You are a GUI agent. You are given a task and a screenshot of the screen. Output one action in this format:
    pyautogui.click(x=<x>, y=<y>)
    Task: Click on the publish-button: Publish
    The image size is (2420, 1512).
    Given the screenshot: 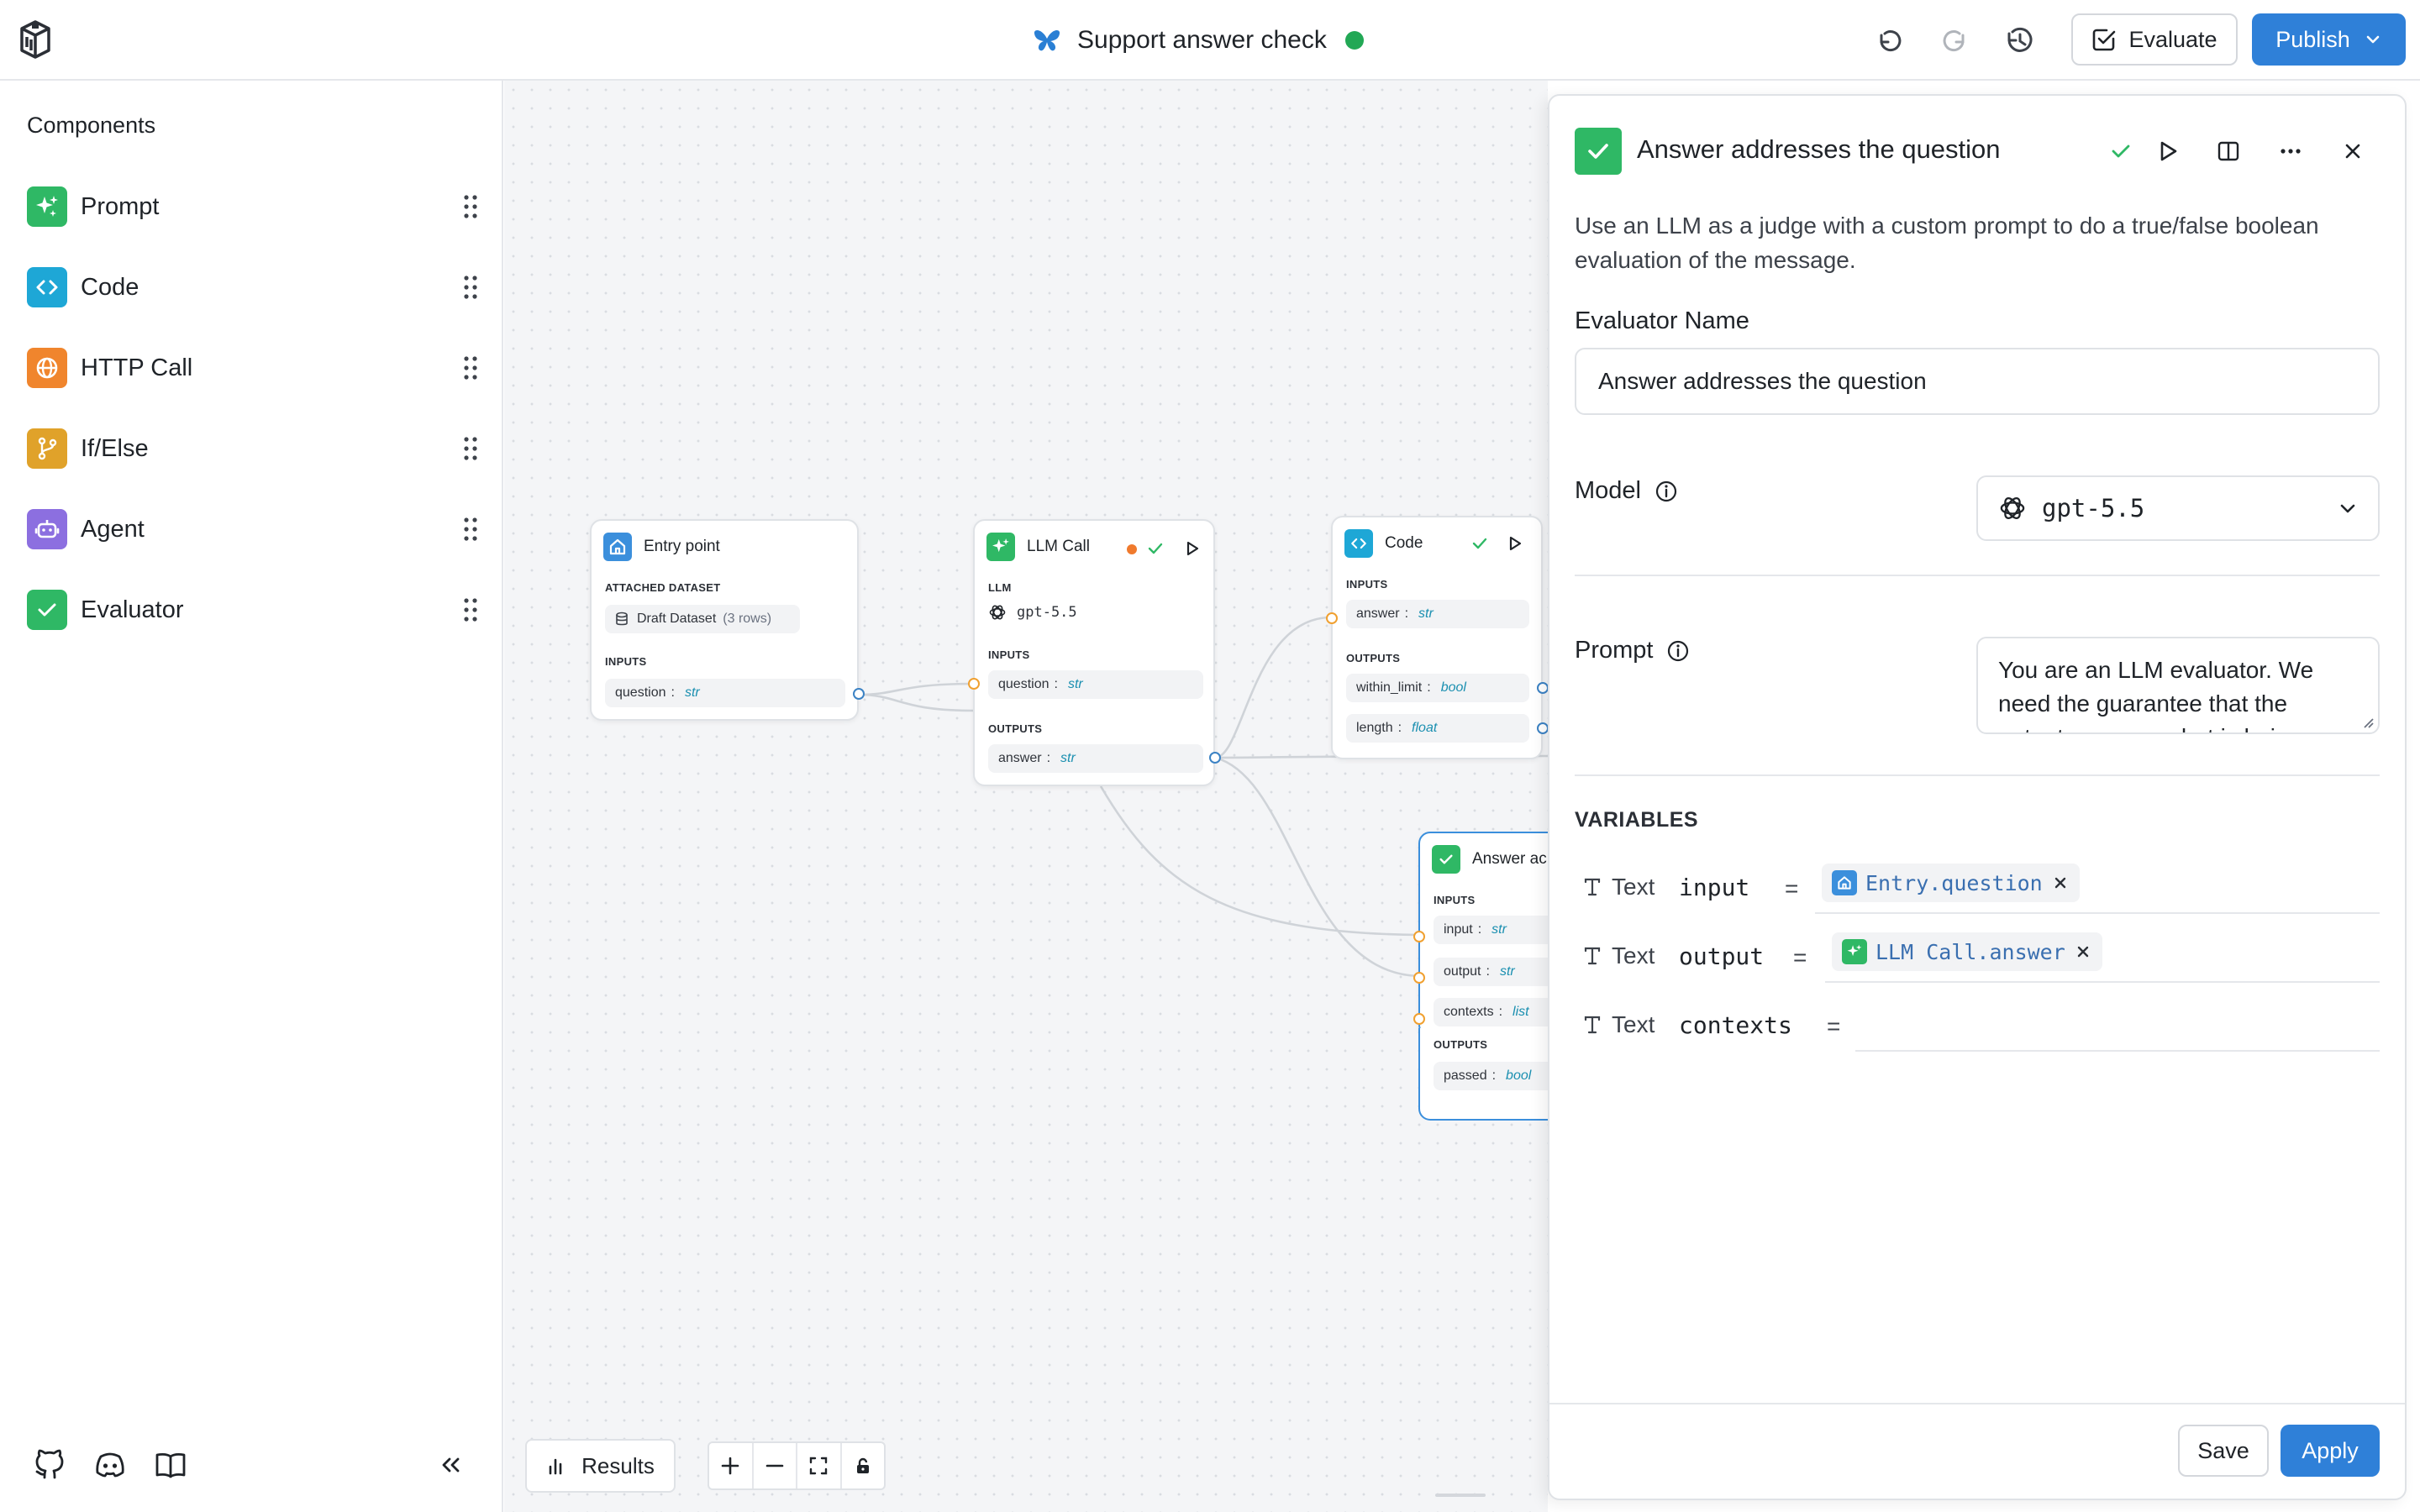 What is the action you would take?
    pyautogui.click(x=2329, y=39)
    